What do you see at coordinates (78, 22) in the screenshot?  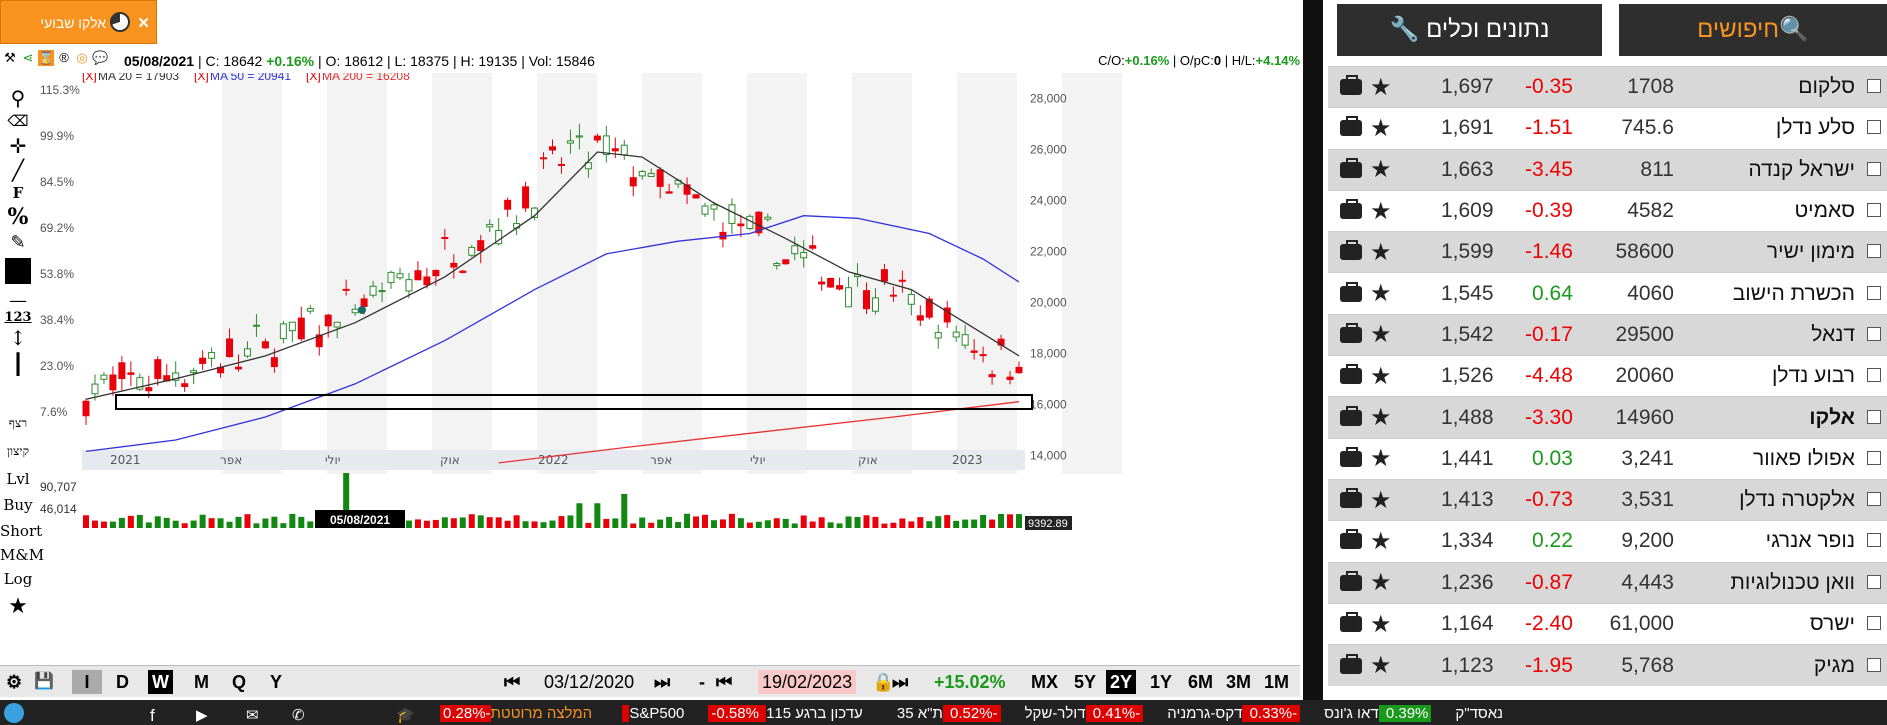 I see `chart-tab: ✕ אלקו שבועי` at bounding box center [78, 22].